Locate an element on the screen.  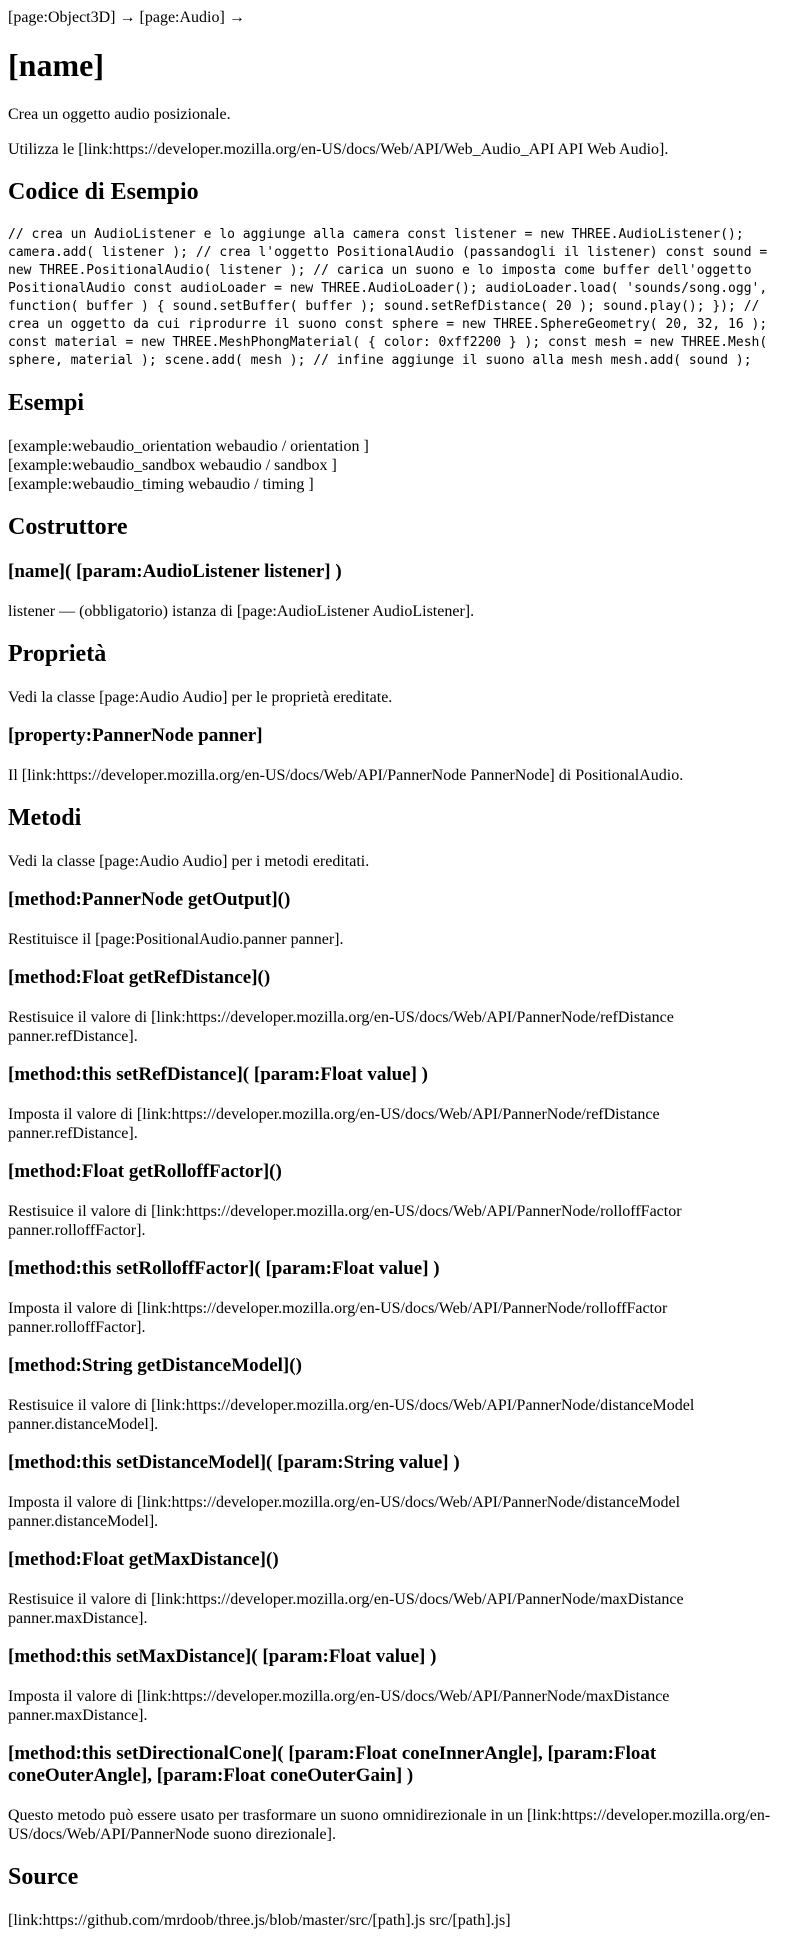
method-signature: [method:Float getMaxDistance]() is located at coordinates (143, 1559).